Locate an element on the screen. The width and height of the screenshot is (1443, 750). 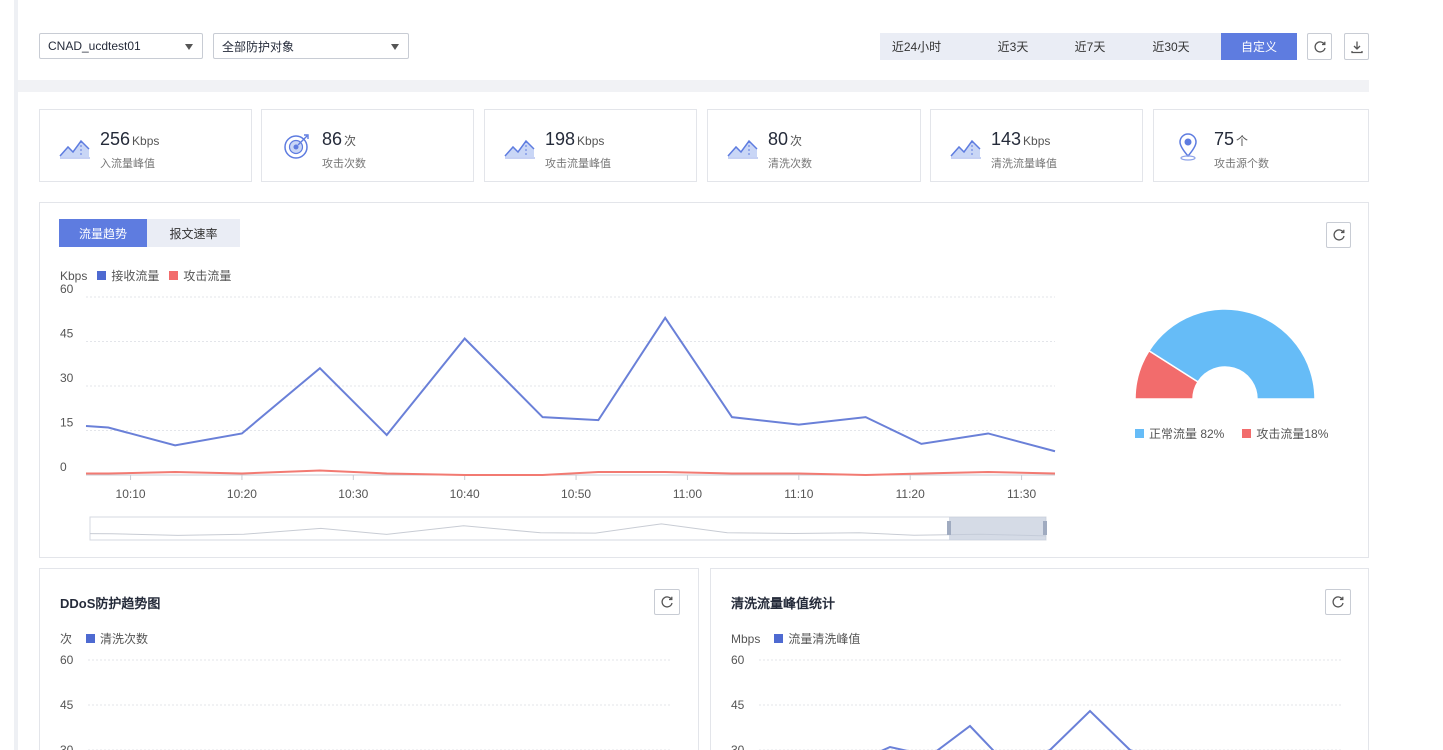
series-line-scrub-peak is located at coordinates (1006, 729).